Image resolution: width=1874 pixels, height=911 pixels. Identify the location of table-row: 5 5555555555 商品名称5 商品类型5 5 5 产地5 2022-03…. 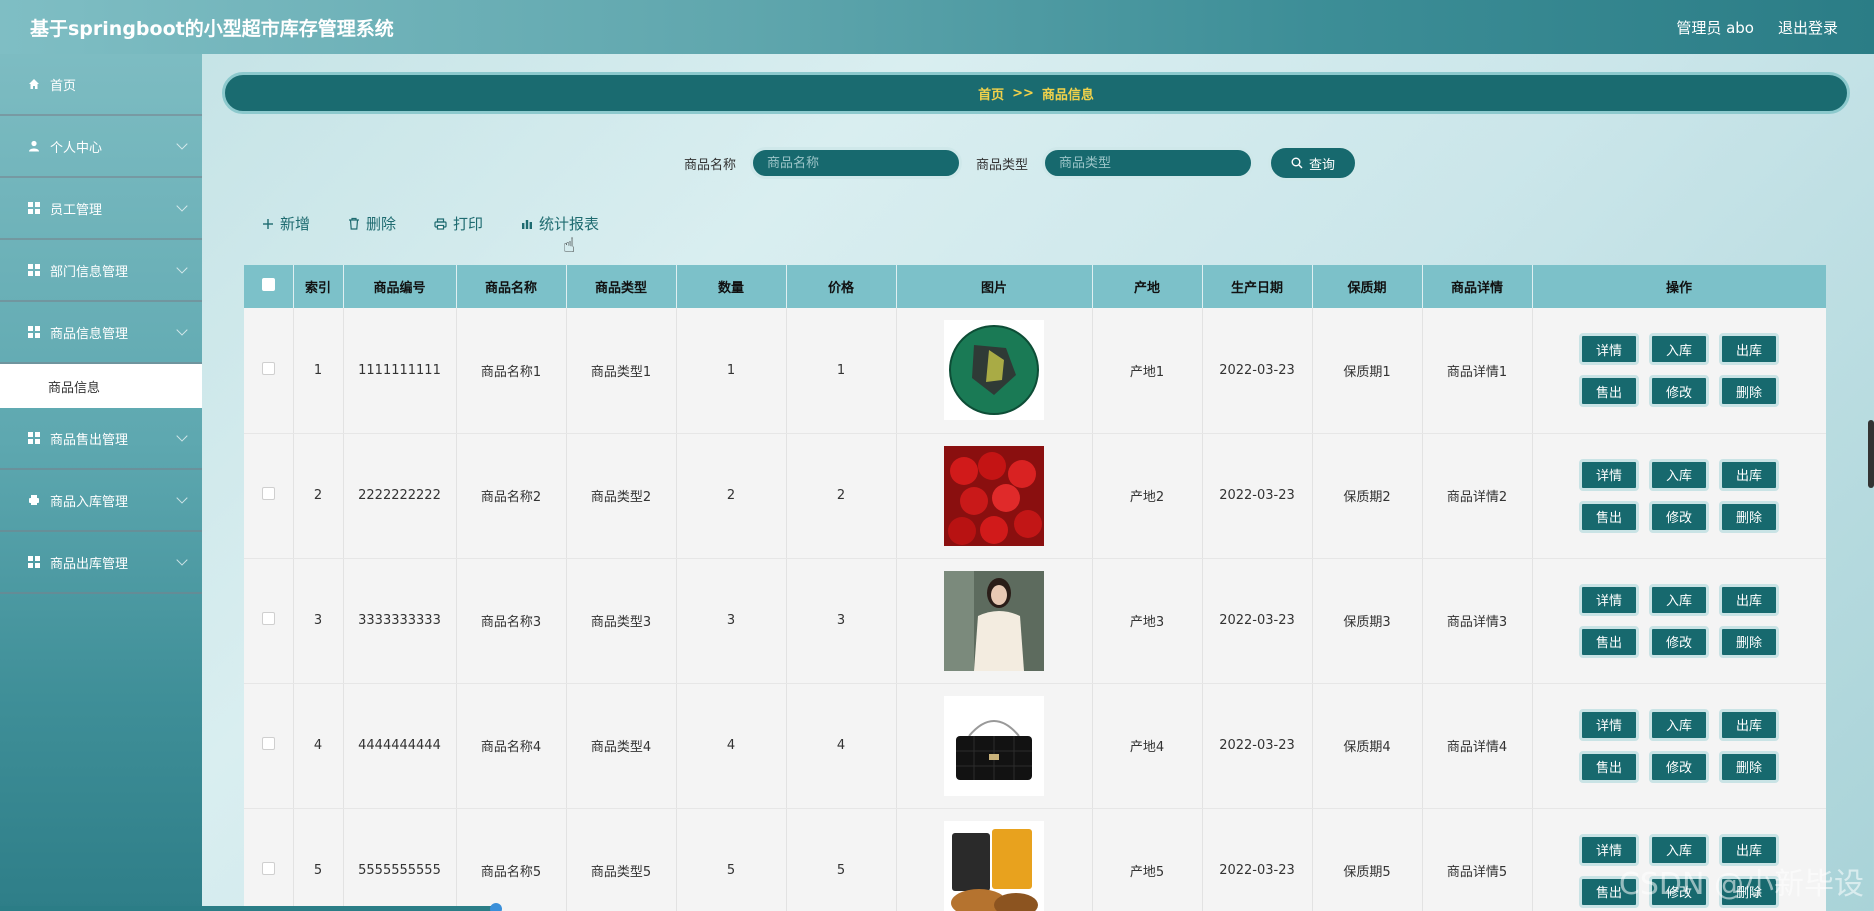
(1035, 859).